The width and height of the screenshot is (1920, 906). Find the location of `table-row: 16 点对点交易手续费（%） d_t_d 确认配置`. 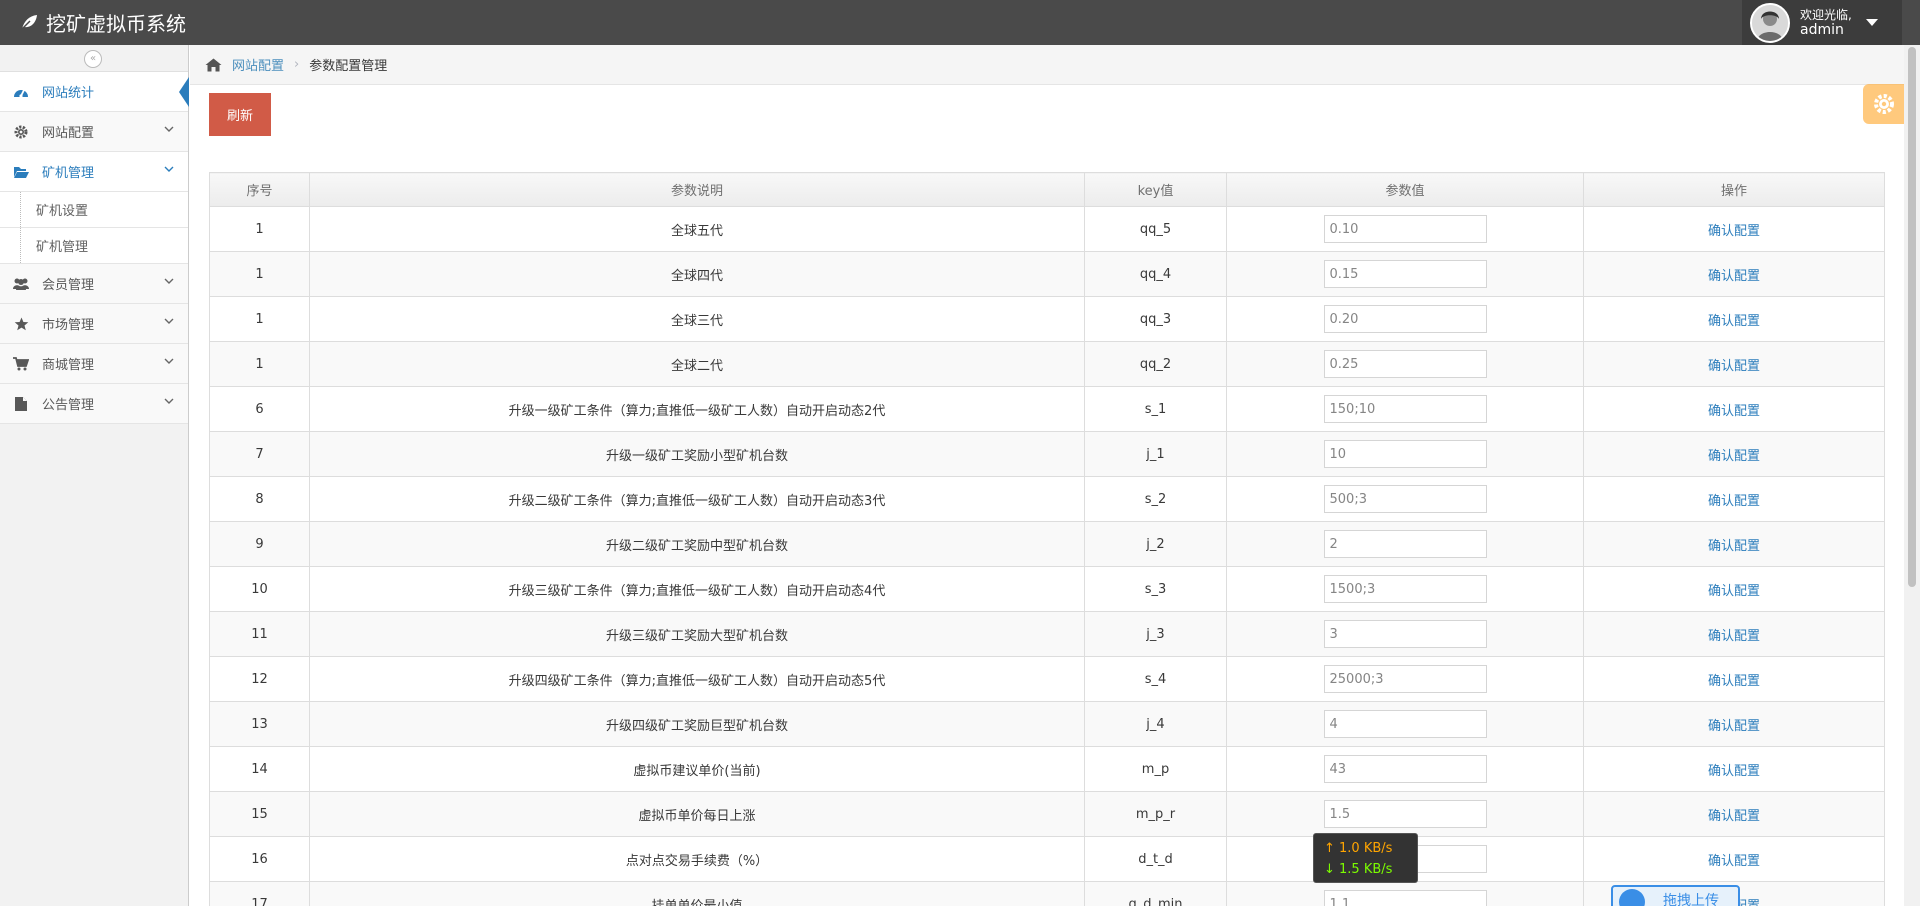

table-row: 16 点对点交易手续费（%） d_t_d 确认配置 is located at coordinates (1047, 859).